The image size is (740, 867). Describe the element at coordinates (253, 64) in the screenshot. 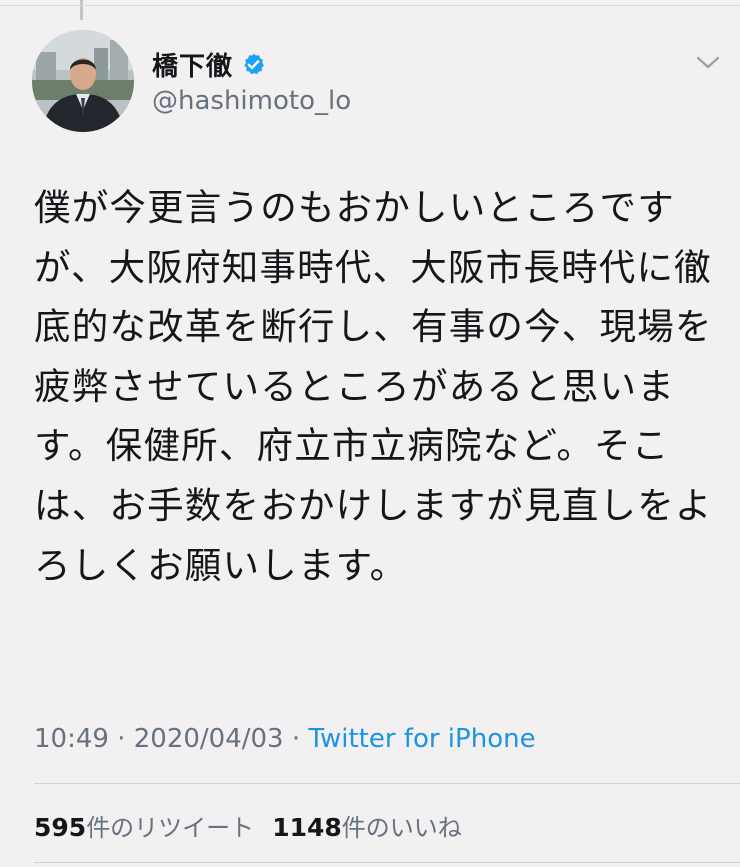

I see `verified-badge-icon` at that location.